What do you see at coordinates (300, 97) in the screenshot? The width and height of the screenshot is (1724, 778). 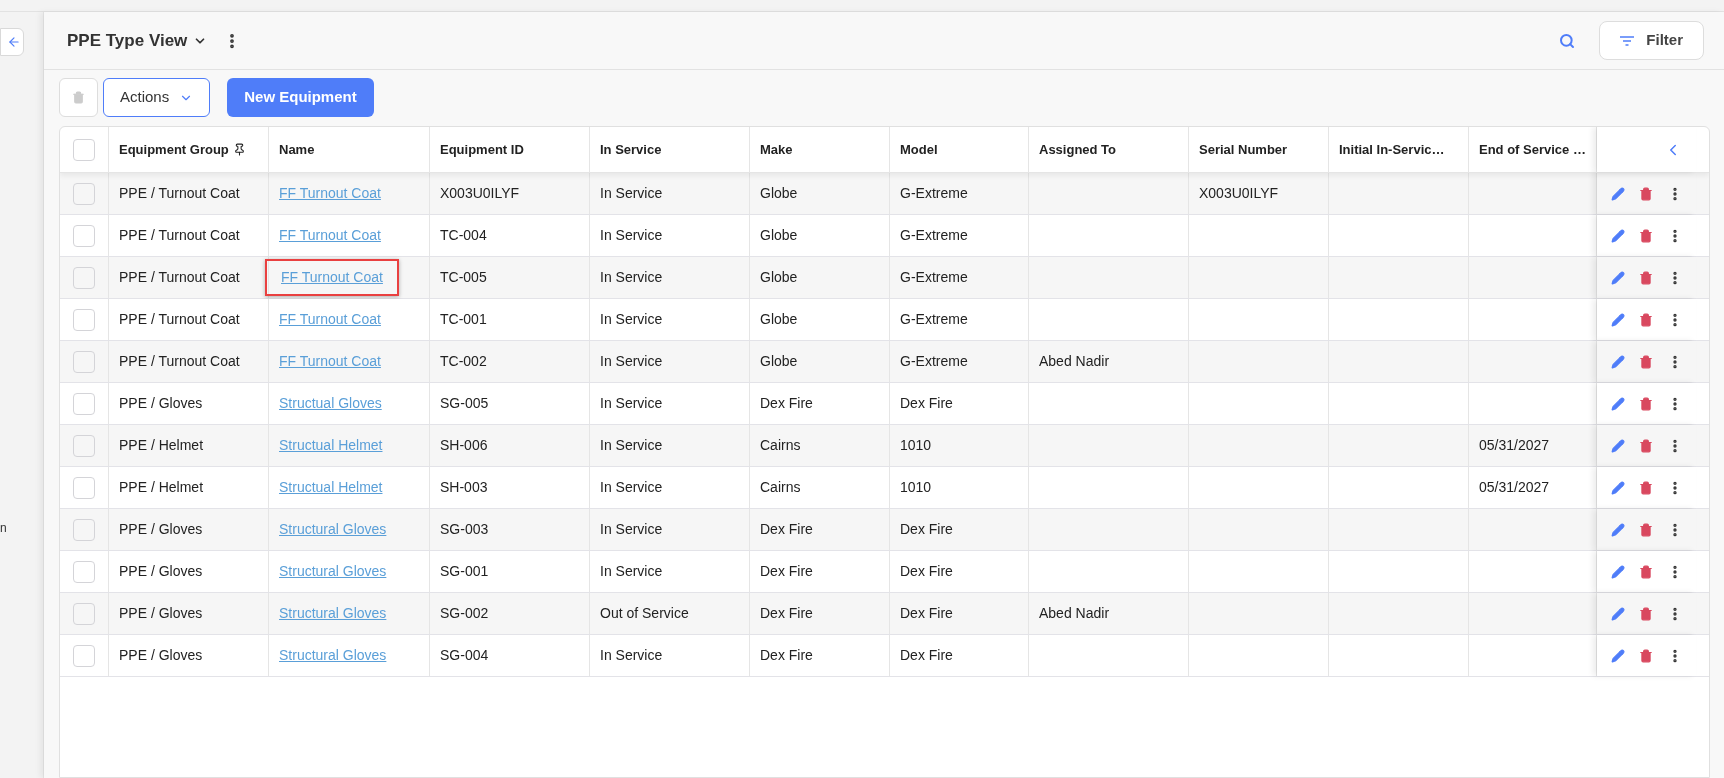 I see `new-equipment-button: New Equipment` at bounding box center [300, 97].